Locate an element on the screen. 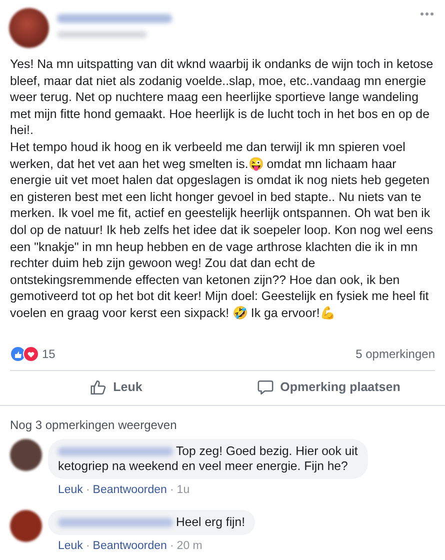  comment-time: 1u is located at coordinates (183, 490).